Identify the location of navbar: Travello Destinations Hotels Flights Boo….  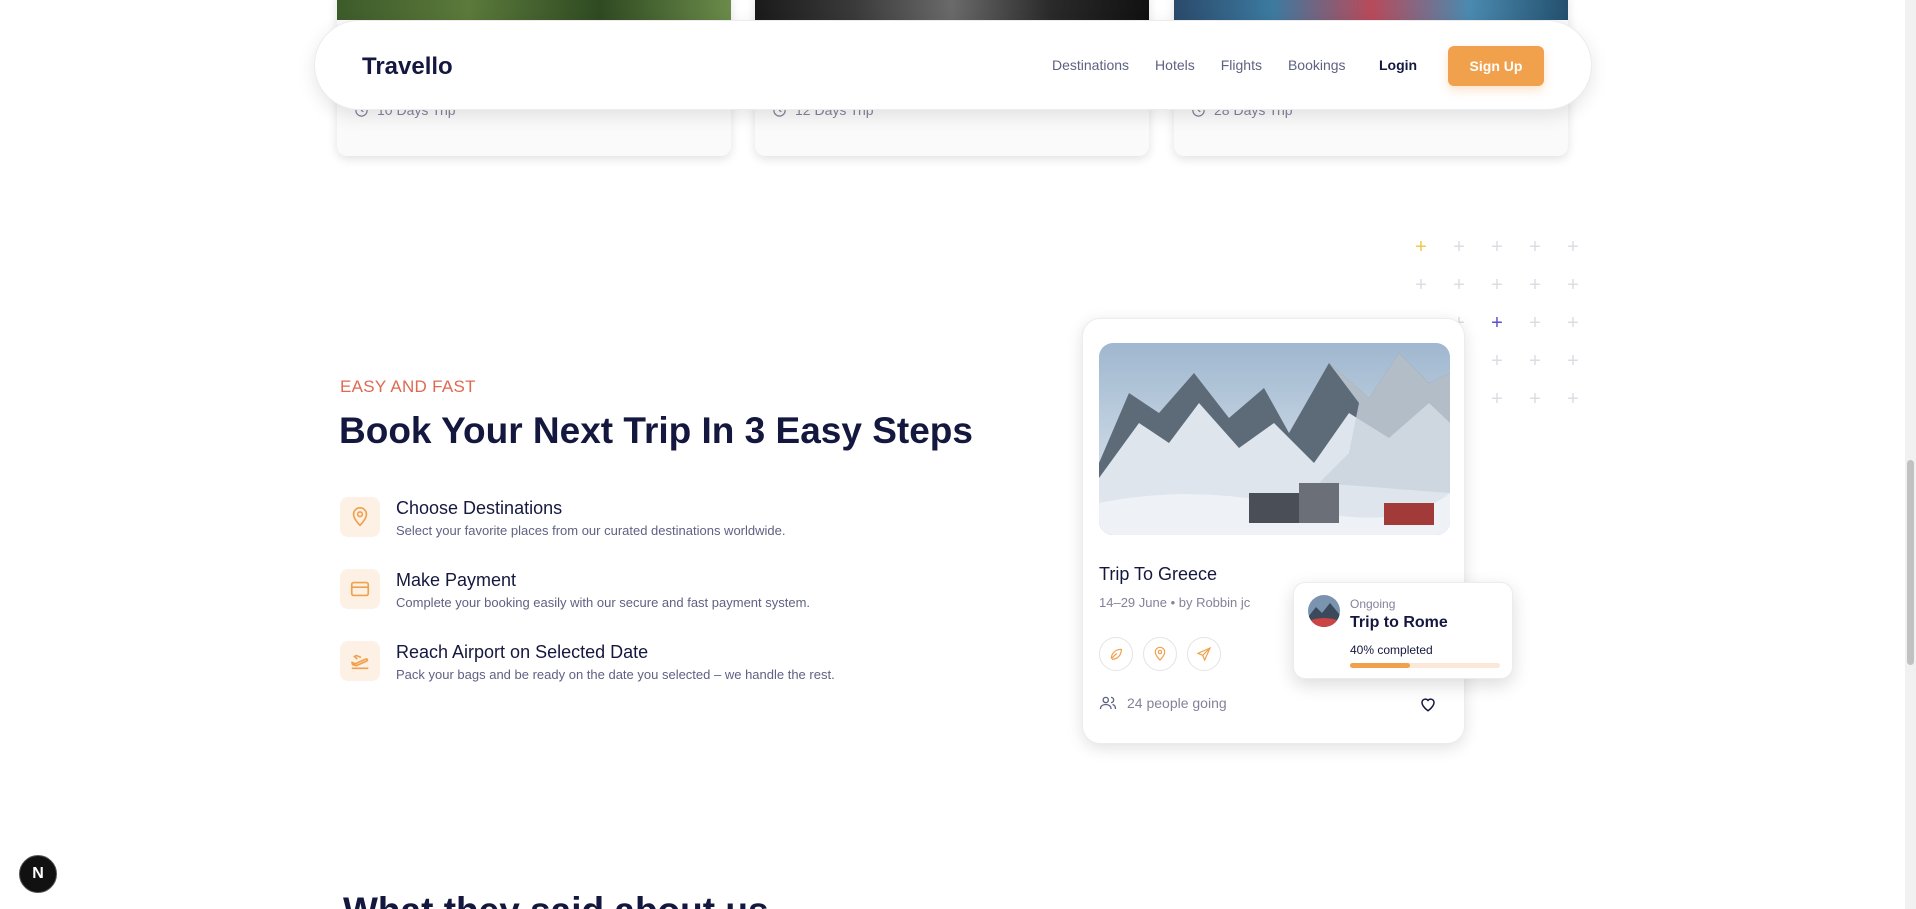
(953, 65).